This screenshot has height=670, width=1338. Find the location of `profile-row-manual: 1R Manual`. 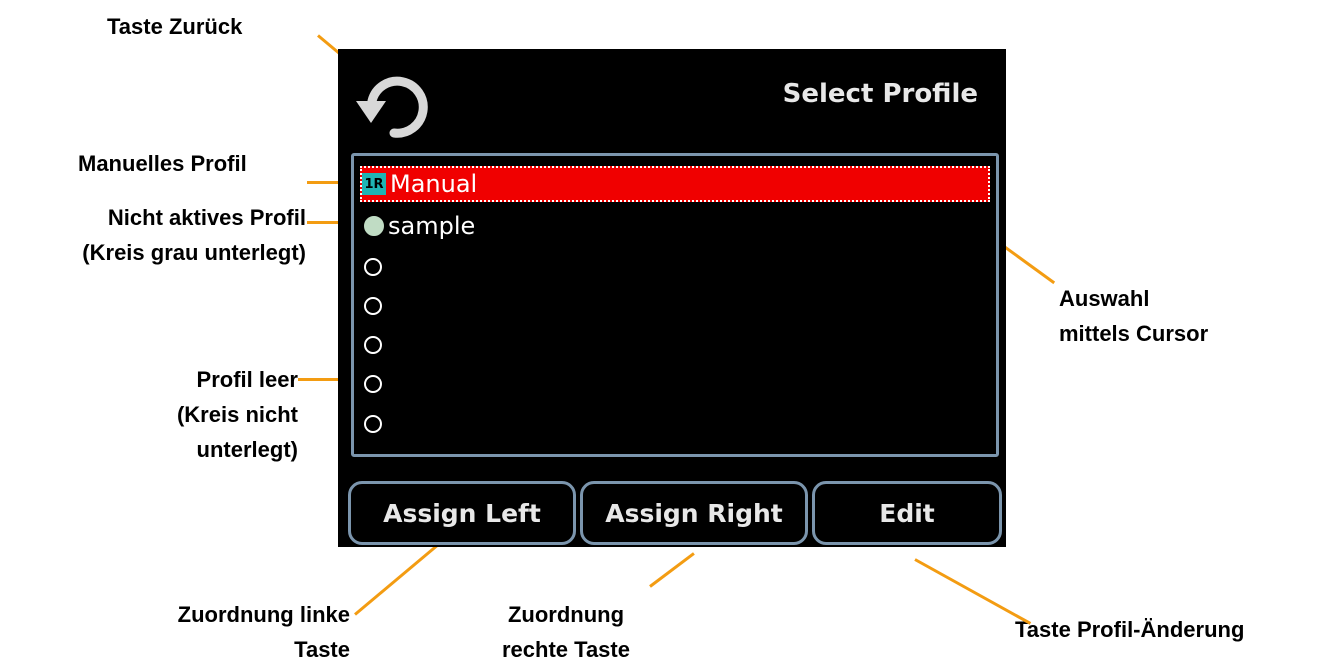

profile-row-manual: 1R Manual is located at coordinates (675, 184).